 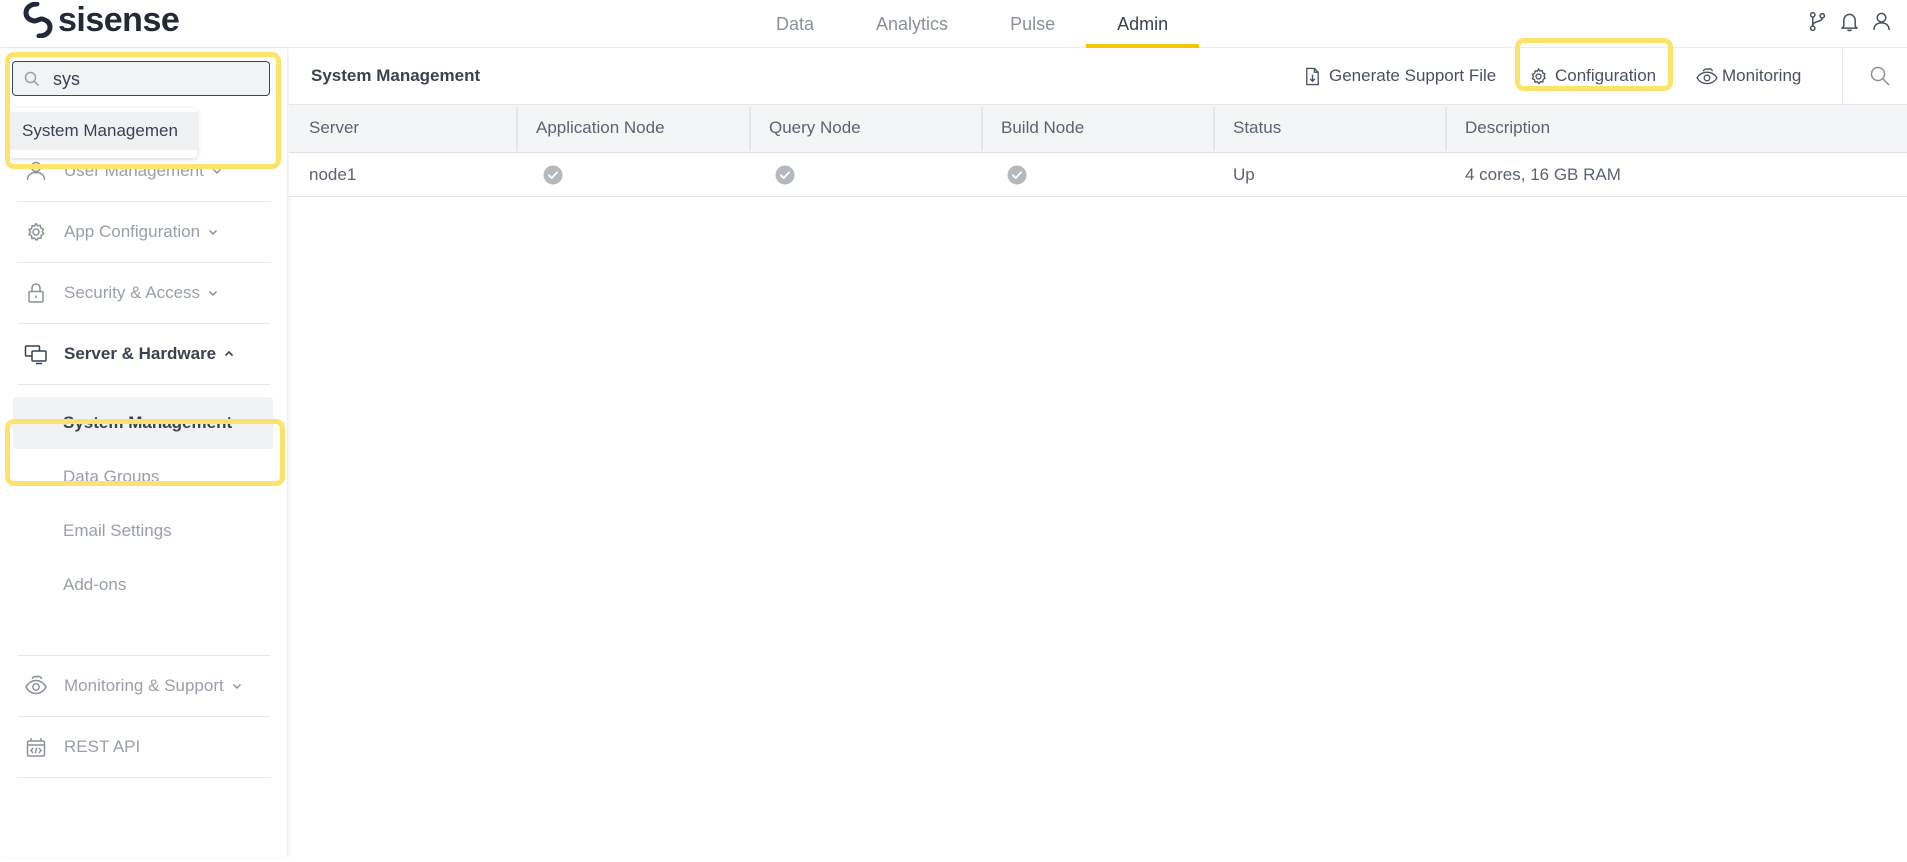 I want to click on user-profile-icon, so click(x=1881, y=21).